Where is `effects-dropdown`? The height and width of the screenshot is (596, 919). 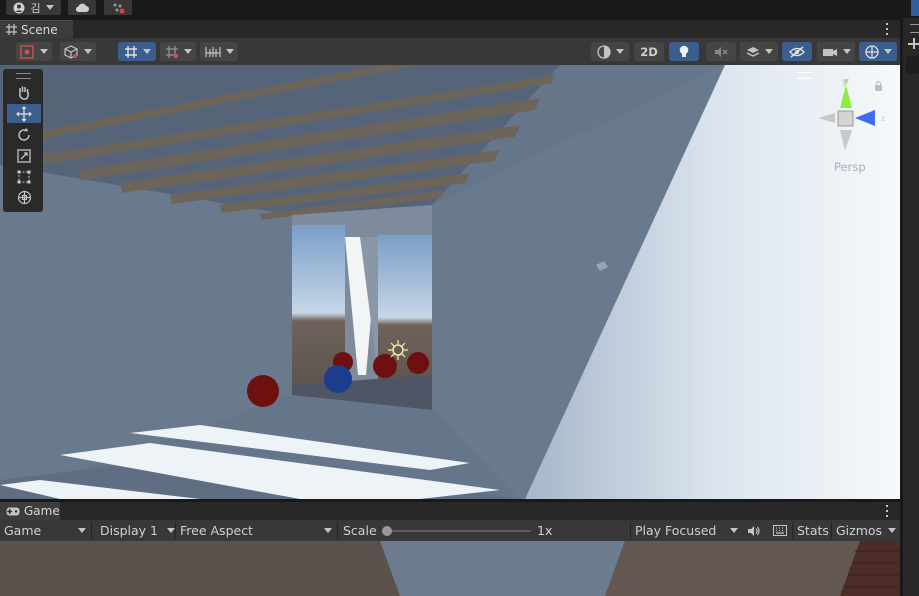 effects-dropdown is located at coordinates (759, 51).